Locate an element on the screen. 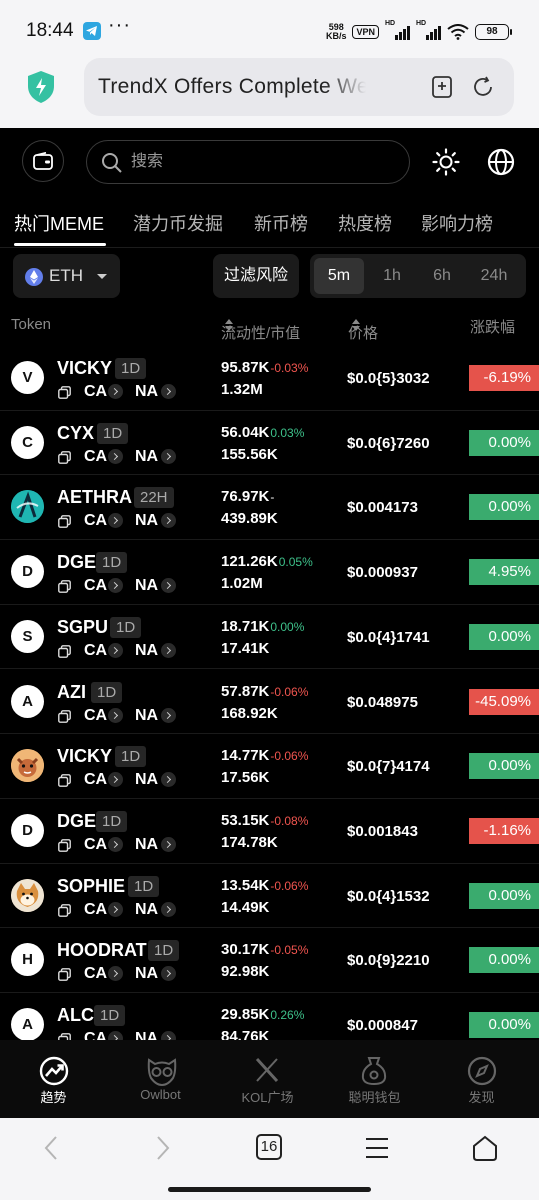  tab-influence: 影响力榜 is located at coordinates (457, 223).